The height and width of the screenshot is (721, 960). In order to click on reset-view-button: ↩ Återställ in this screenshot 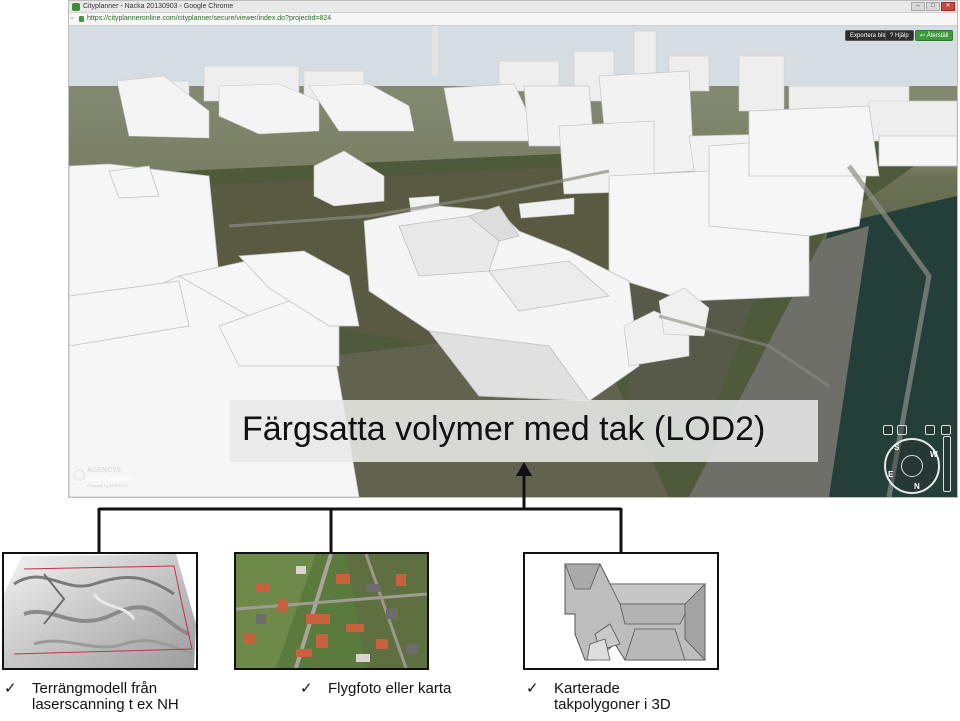, I will do `click(934, 35)`.